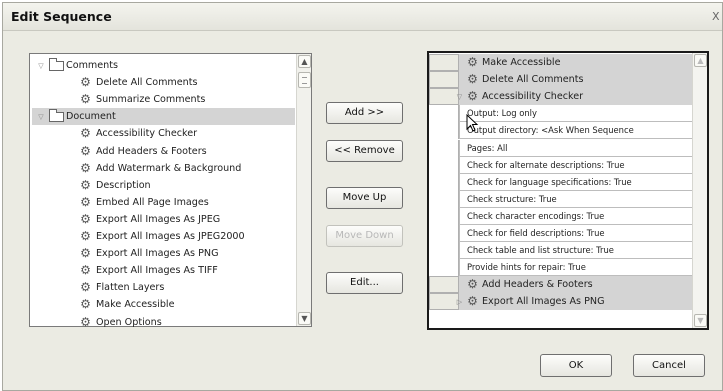  What do you see at coordinates (576, 62) in the screenshot?
I see `sequence-step: ⚙ Make Accessible` at bounding box center [576, 62].